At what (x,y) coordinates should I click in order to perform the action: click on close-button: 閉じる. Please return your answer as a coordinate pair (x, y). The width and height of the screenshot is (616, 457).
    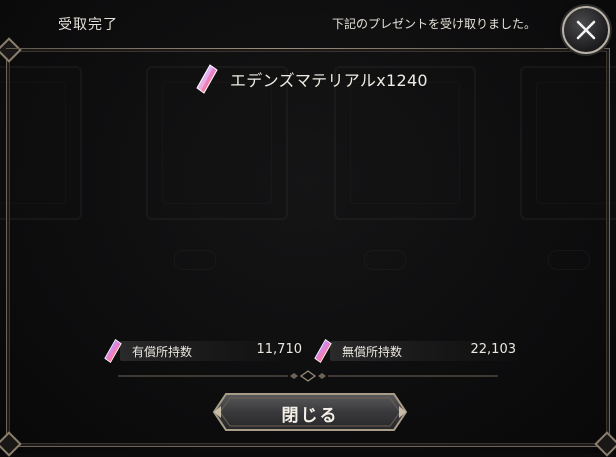
    Looking at the image, I should click on (310, 412).